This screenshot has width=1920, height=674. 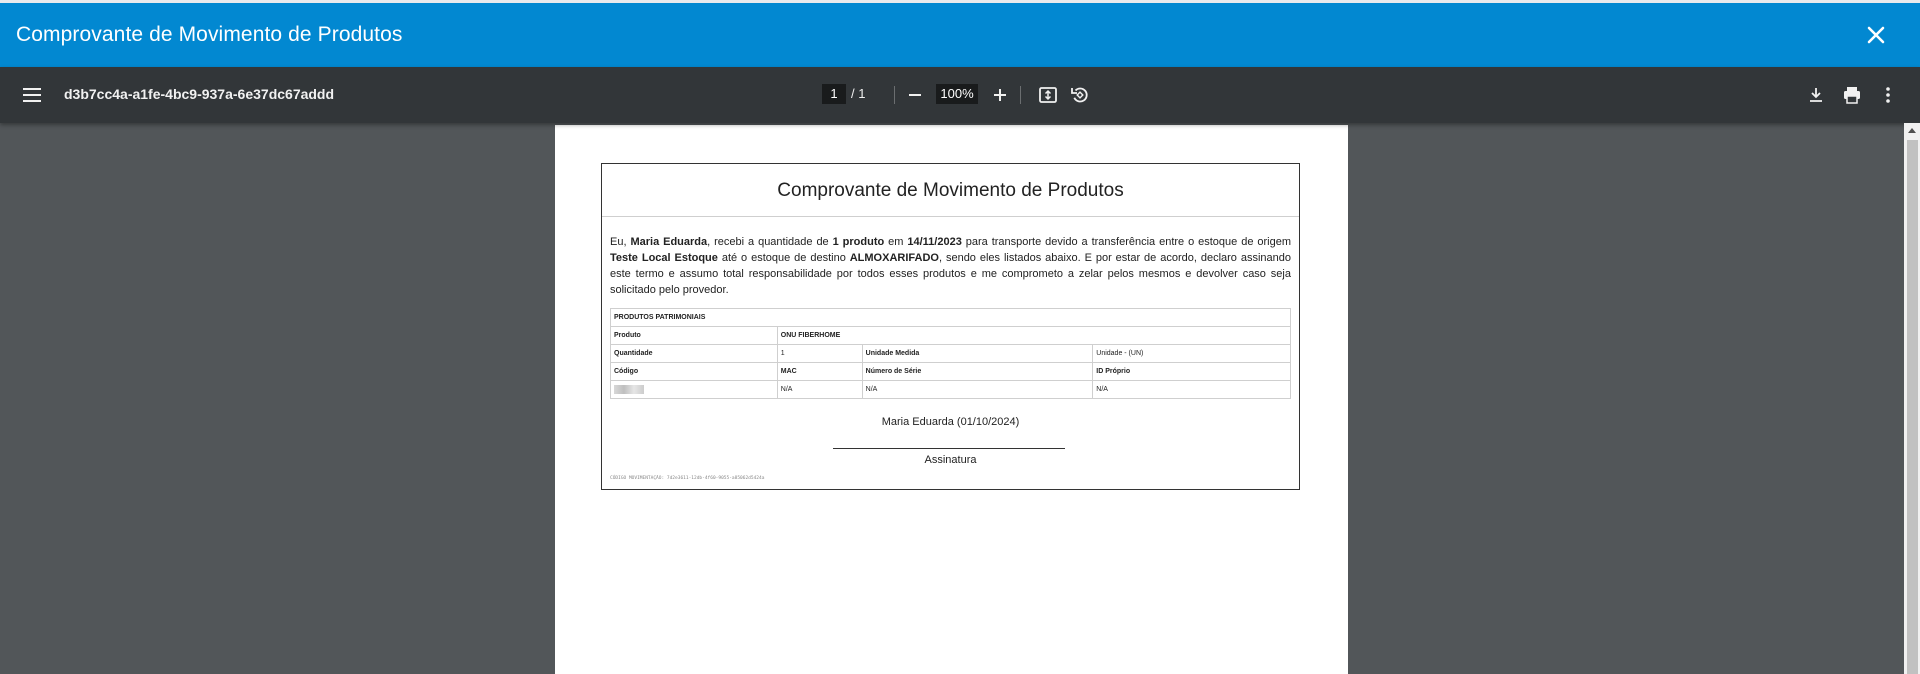 I want to click on fit-page-icon, so click(x=1048, y=95).